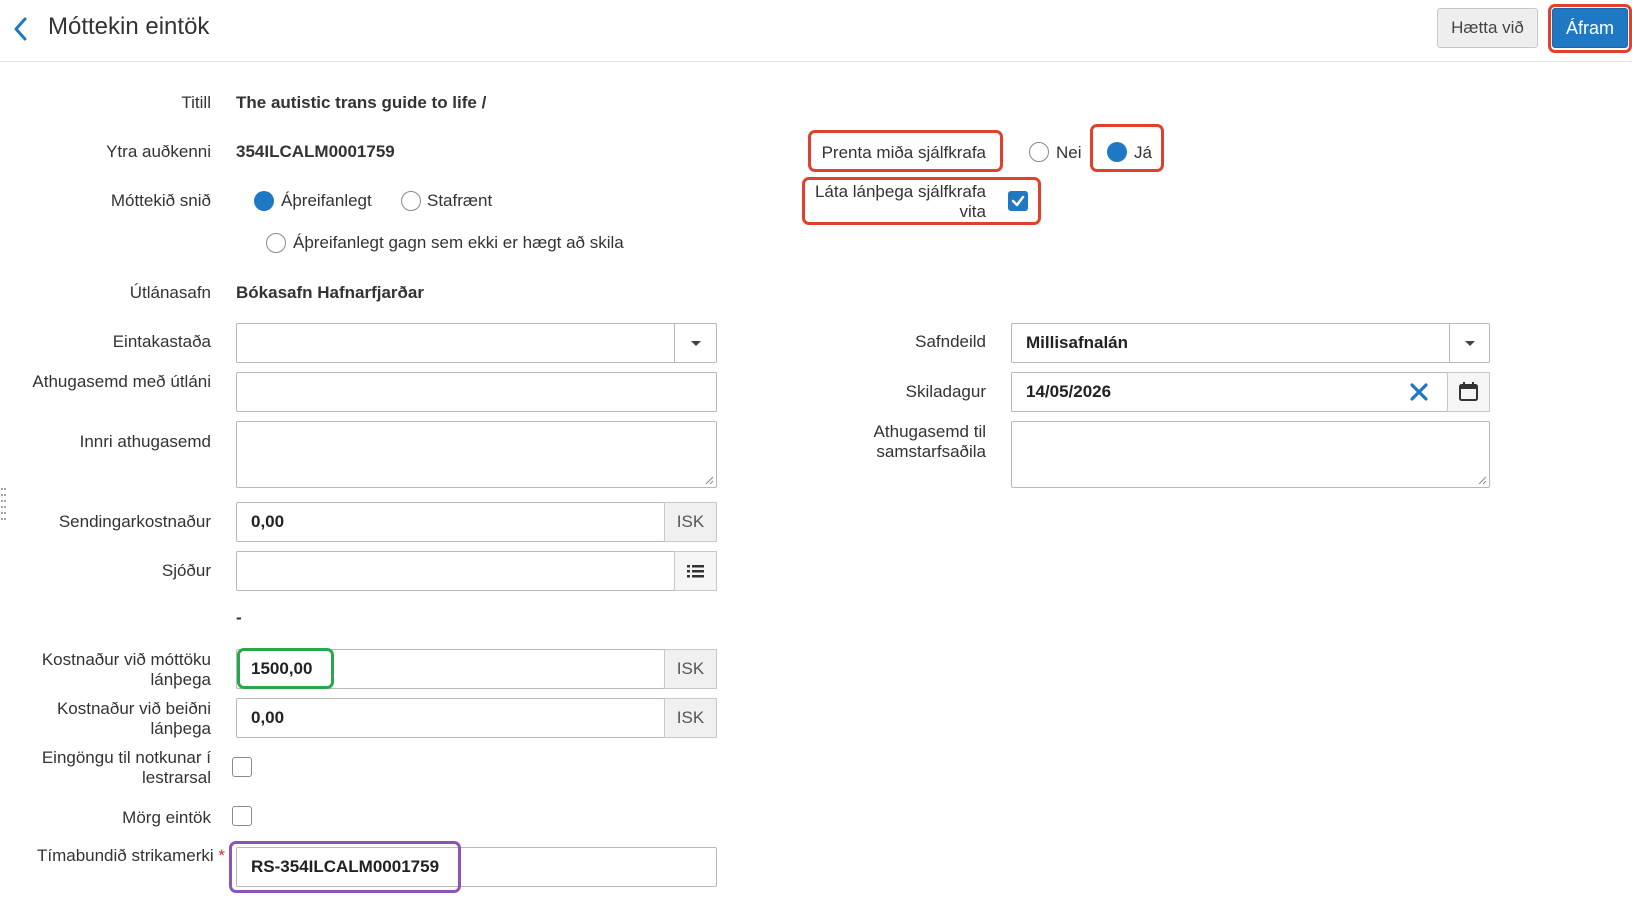 This screenshot has height=910, width=1632. Describe the element at coordinates (1419, 392) in the screenshot. I see `clear-date-icon` at that location.